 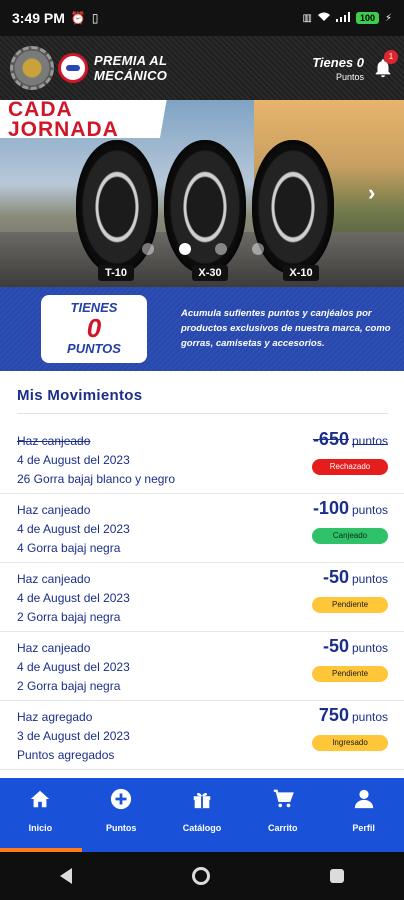 I want to click on charging-icon: ⚡, so click(x=388, y=18).